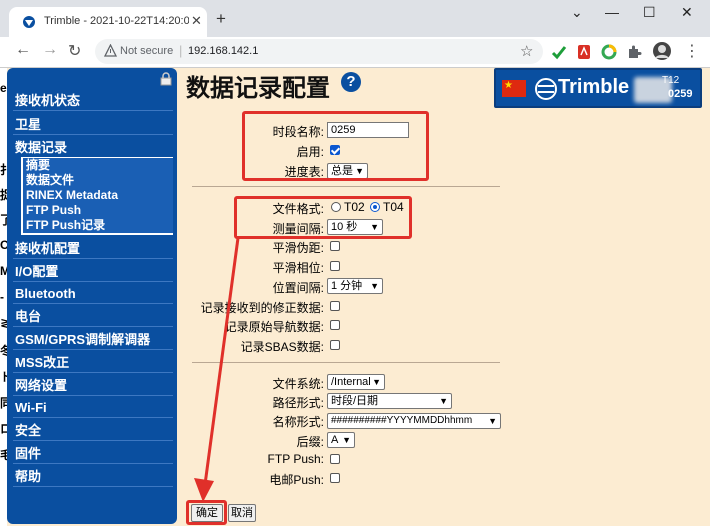 This screenshot has width=710, height=526. I want to click on puzzle-extension-icon, so click(634, 52).